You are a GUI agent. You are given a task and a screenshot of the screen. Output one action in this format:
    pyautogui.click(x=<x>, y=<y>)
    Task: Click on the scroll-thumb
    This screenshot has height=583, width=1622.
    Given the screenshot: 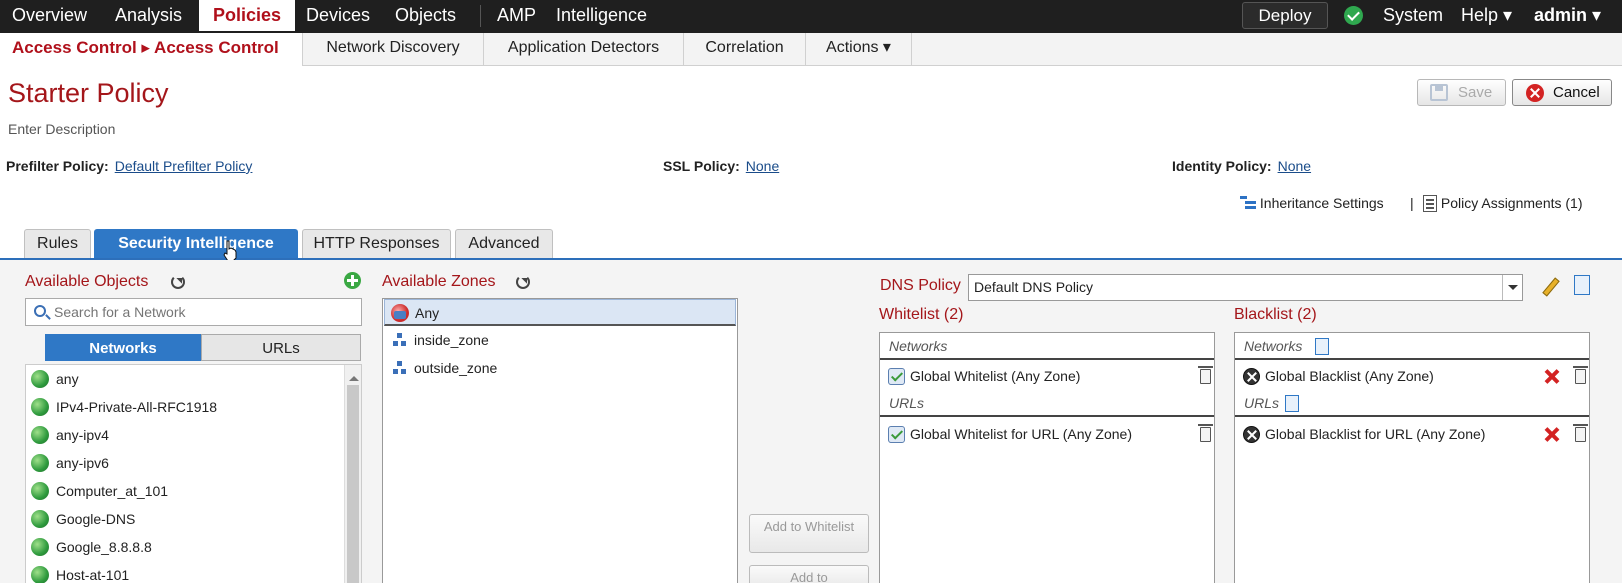 What is the action you would take?
    pyautogui.click(x=353, y=484)
    